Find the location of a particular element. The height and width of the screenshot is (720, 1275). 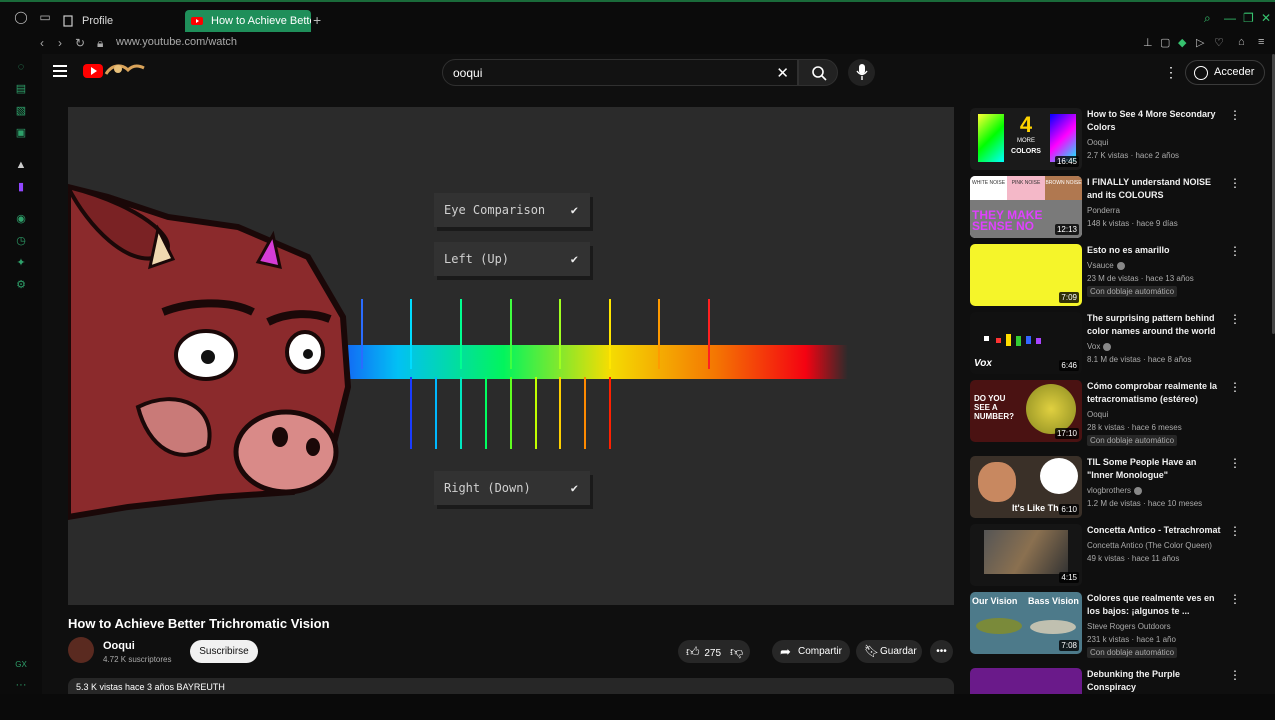

messenger-icon: ▣ is located at coordinates (21, 133).